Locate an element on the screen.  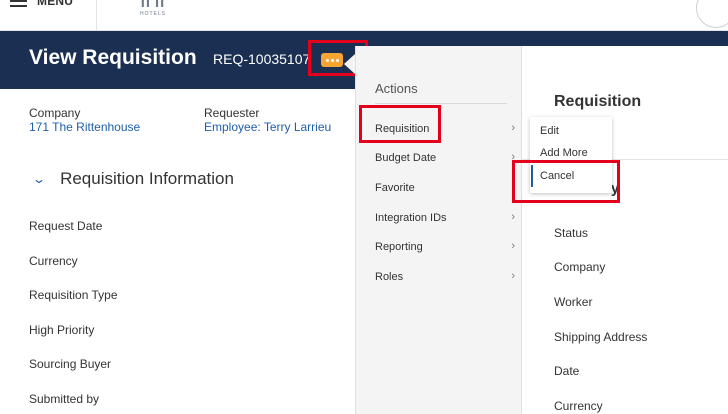
action-favorite: Favorite › is located at coordinates (445, 187).